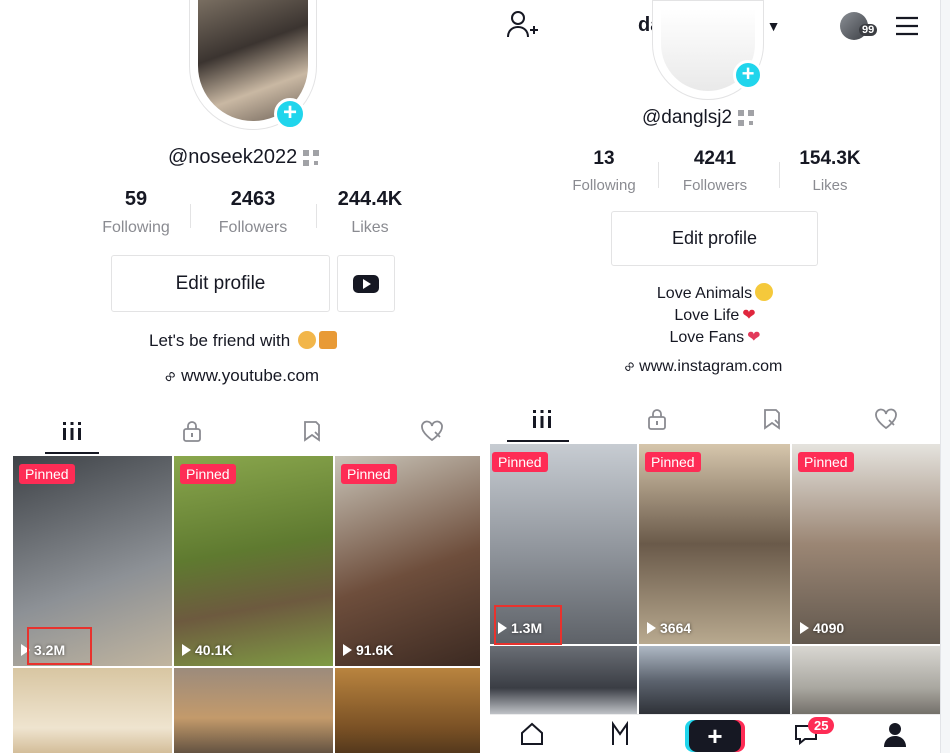 This screenshot has height=753, width=950. What do you see at coordinates (604, 171) in the screenshot?
I see `stat-following: 13 Following` at bounding box center [604, 171].